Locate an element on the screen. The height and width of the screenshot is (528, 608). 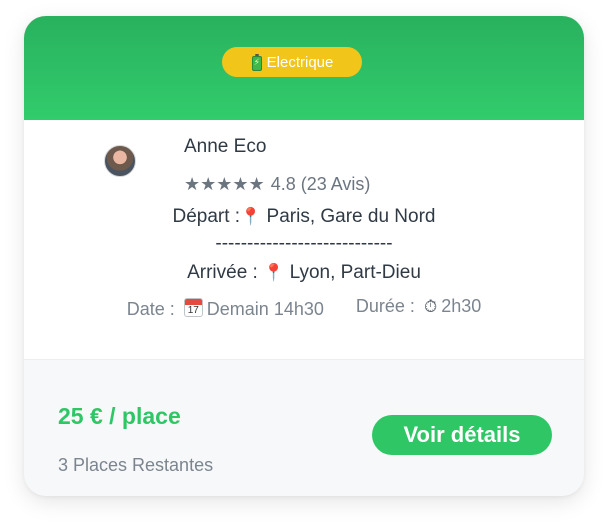
rating-text: 4.8 (23 Avis) is located at coordinates (320, 184).